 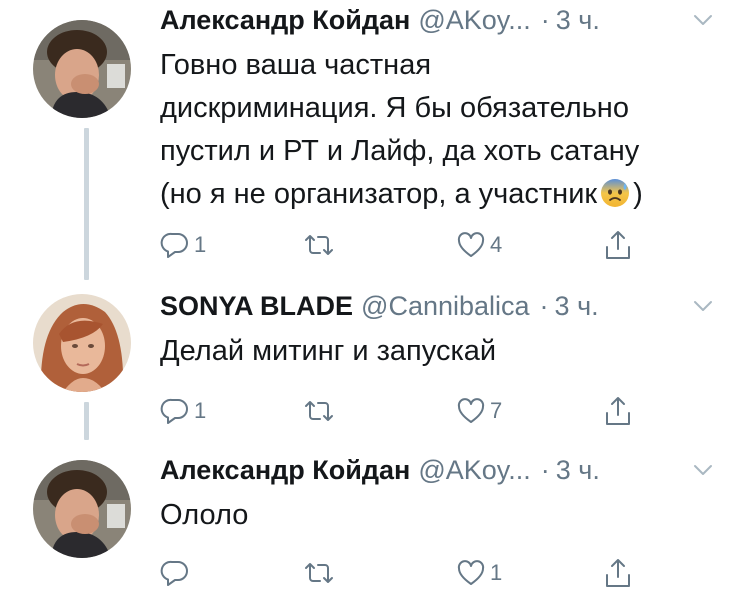 I want to click on tweet-text: Делай митинг и запускай, so click(x=445, y=351).